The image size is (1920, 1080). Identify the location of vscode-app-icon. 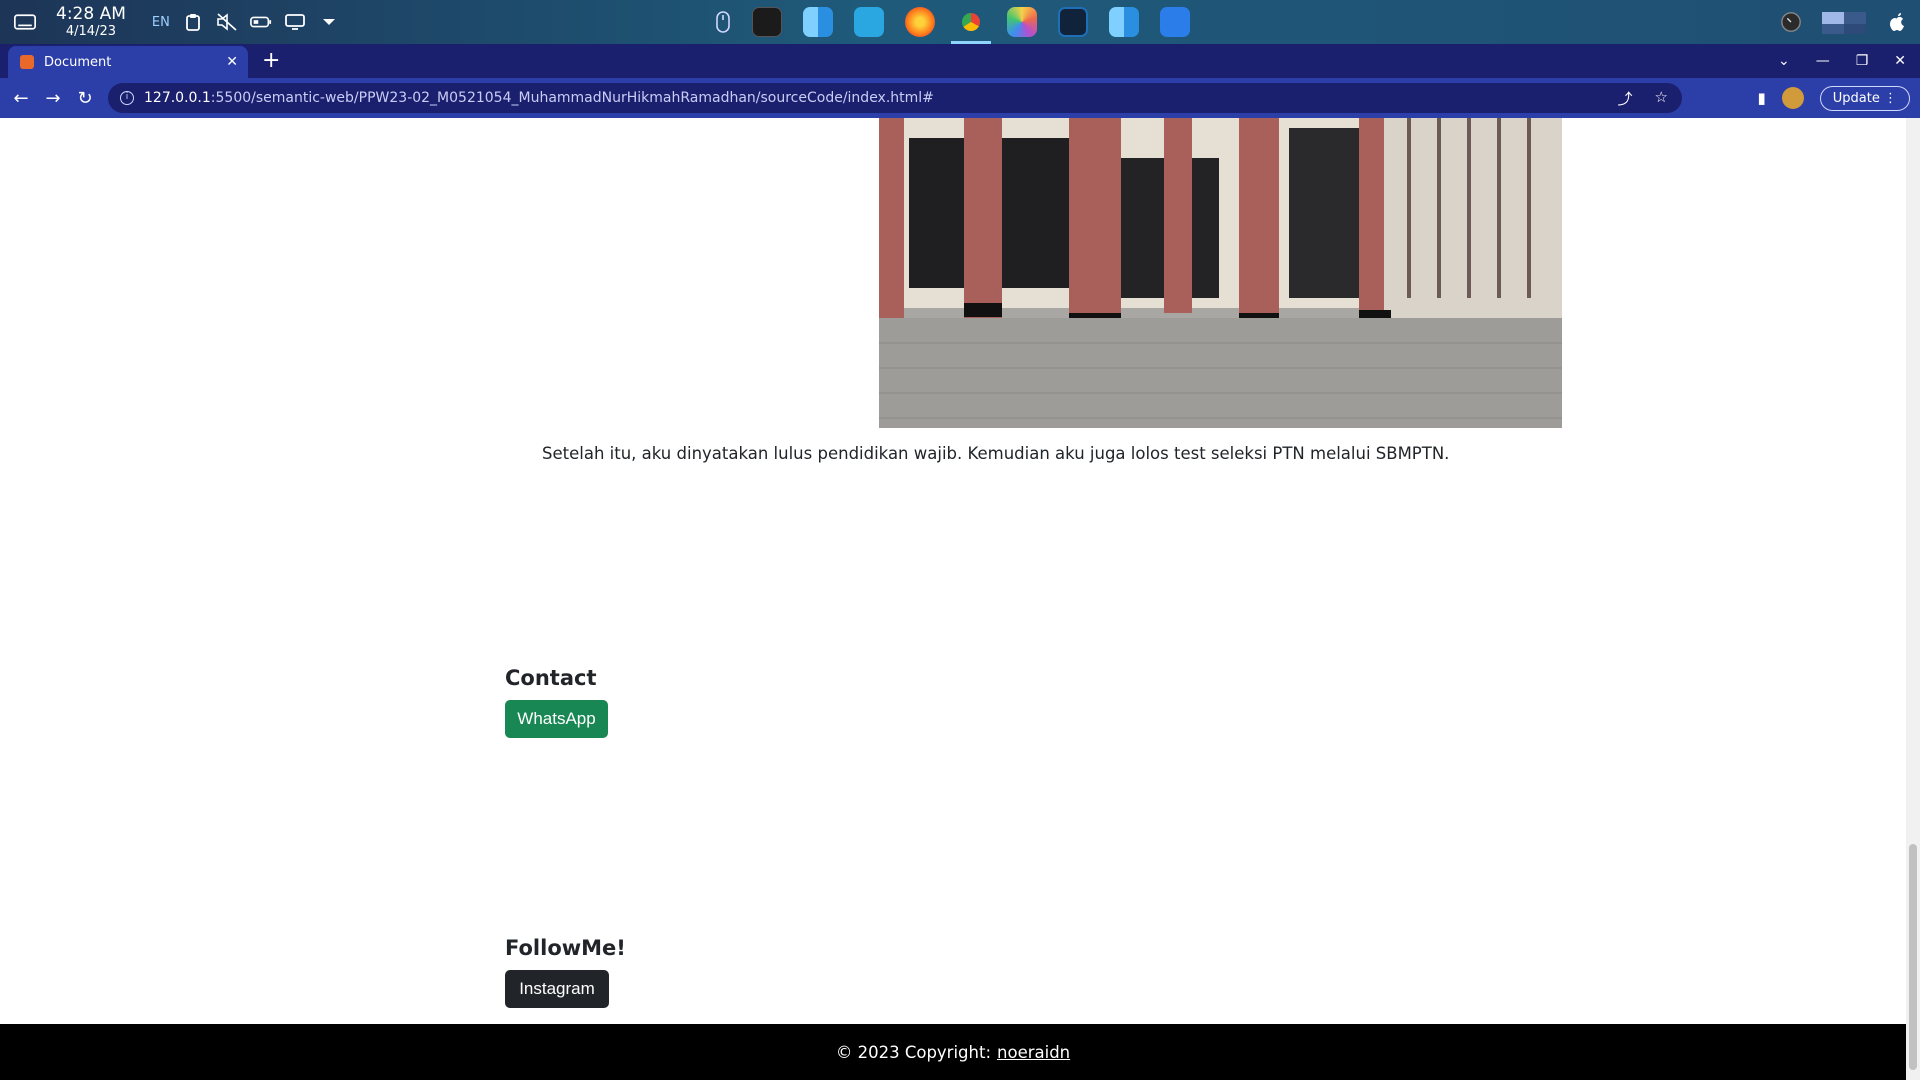
(1073, 22).